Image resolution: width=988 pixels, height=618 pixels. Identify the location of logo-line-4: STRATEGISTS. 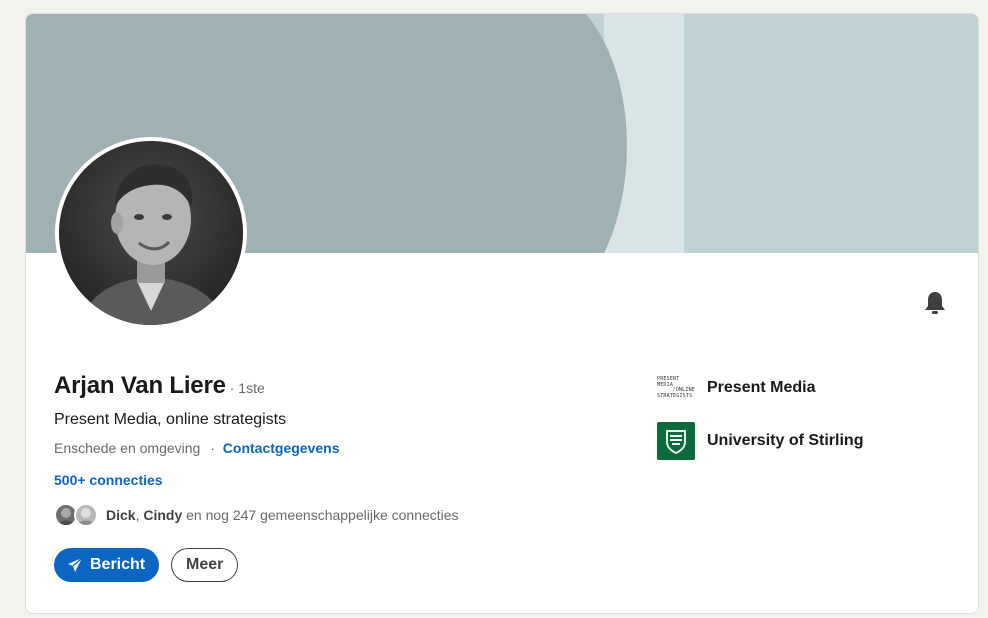
(675, 395).